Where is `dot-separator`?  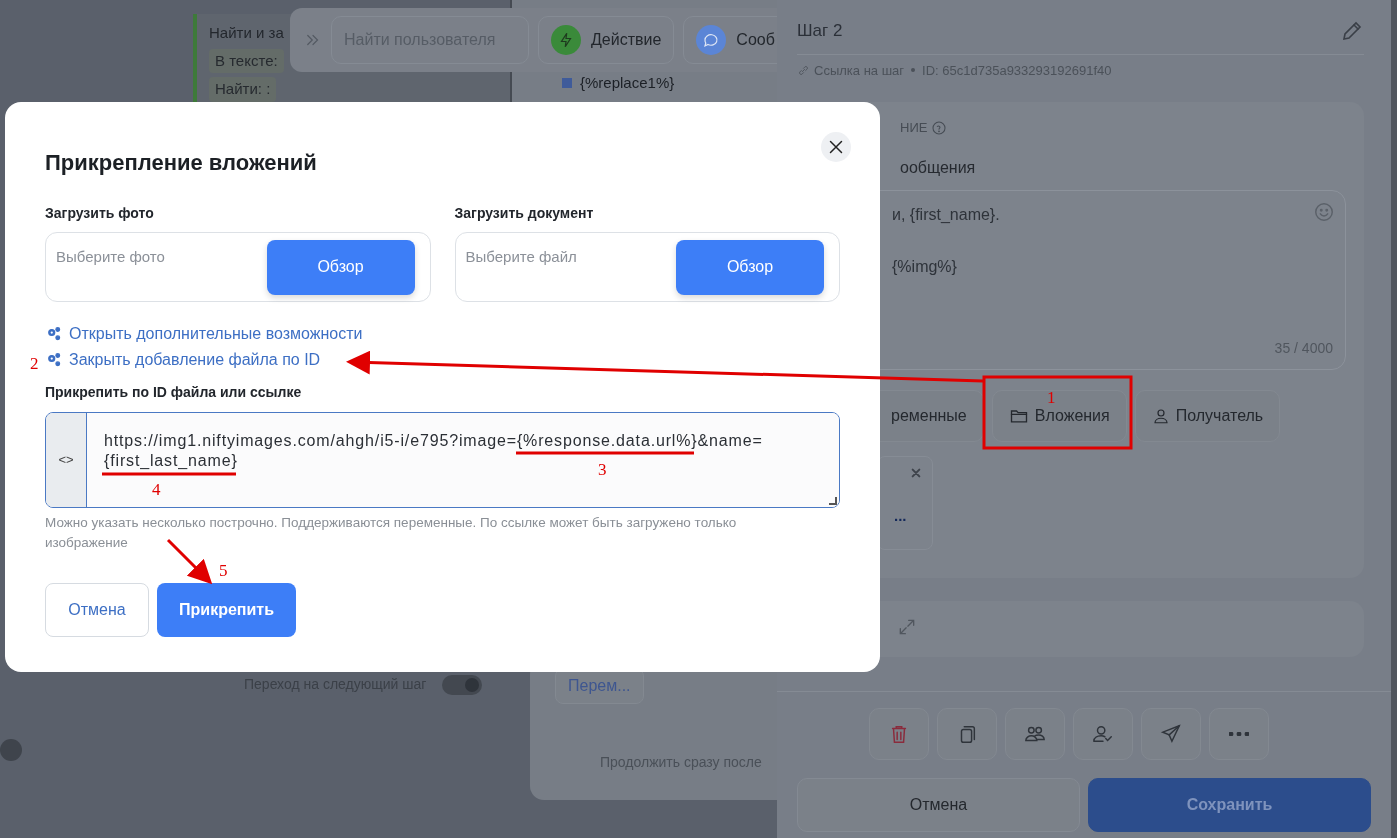
dot-separator is located at coordinates (913, 70).